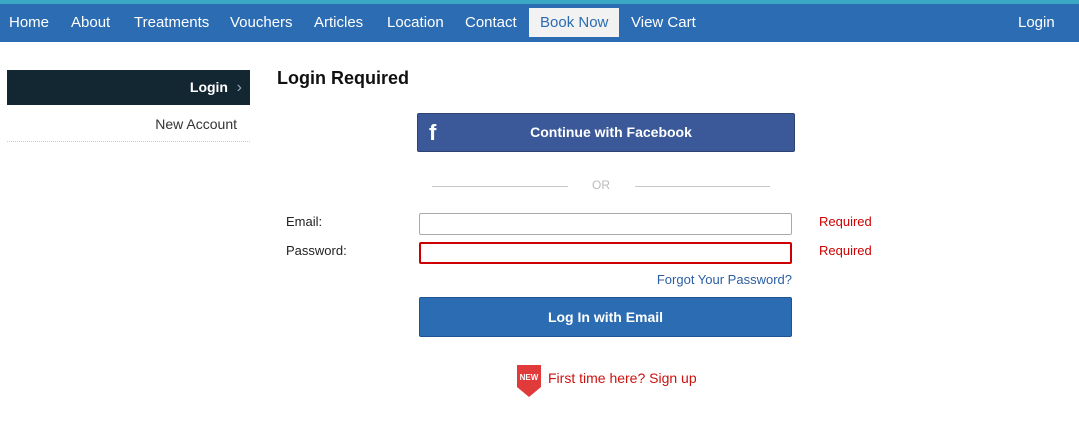 This screenshot has height=430, width=1079. I want to click on email-button-label: Log In with Email, so click(605, 317).